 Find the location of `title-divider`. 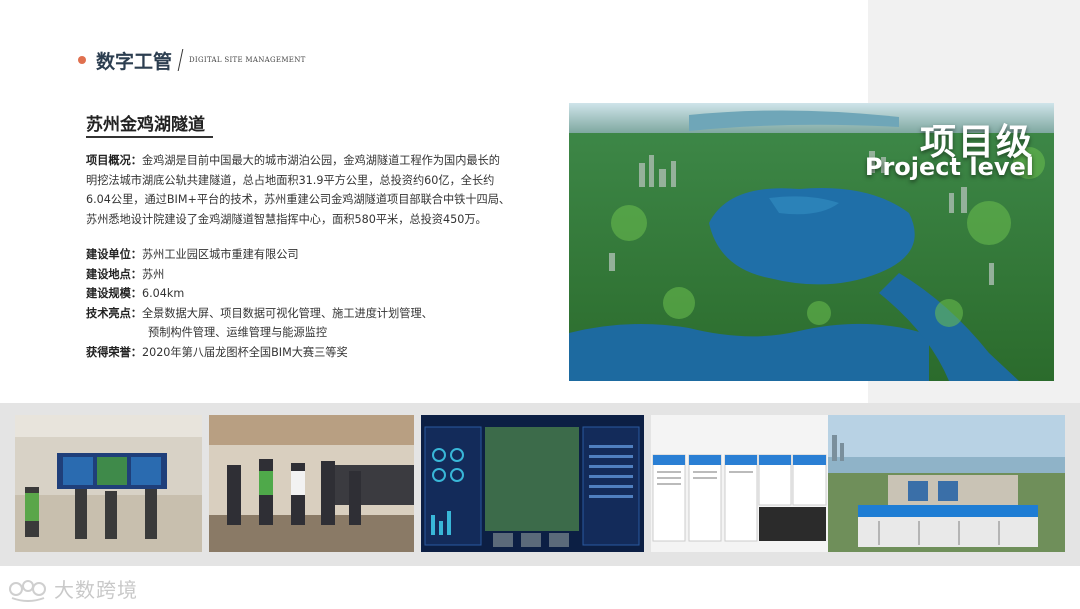

title-divider is located at coordinates (180, 60).